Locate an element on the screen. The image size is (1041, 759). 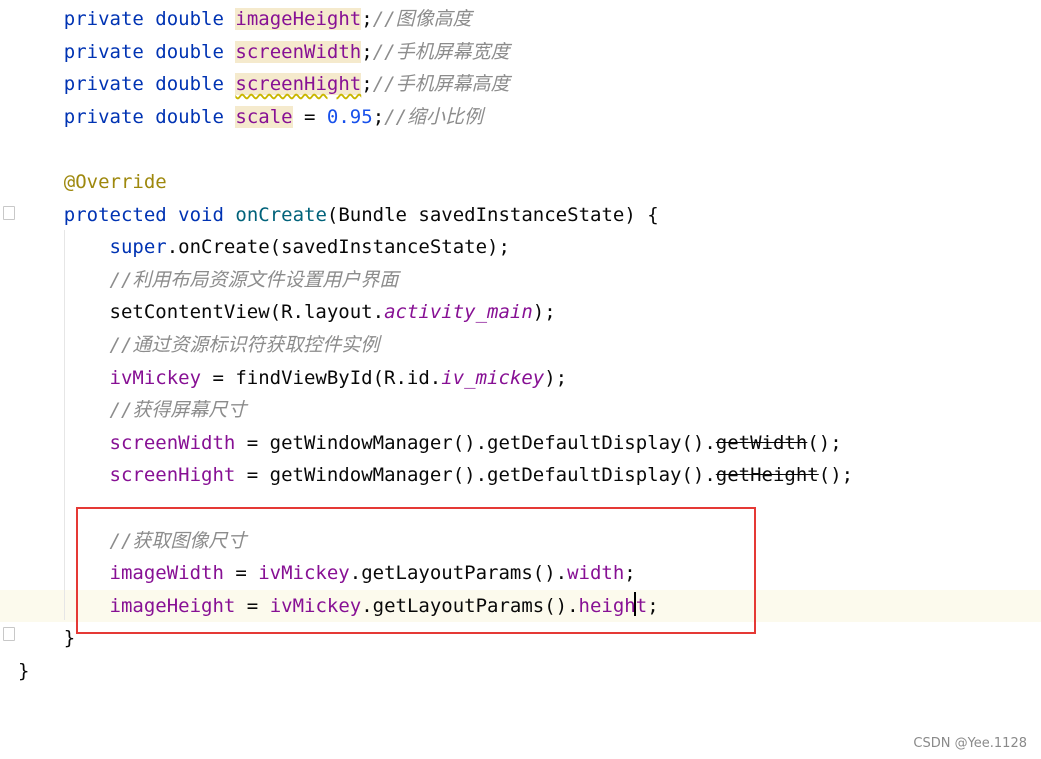
code-line: super.onCreate(savedInstanceState); is located at coordinates (520, 247).